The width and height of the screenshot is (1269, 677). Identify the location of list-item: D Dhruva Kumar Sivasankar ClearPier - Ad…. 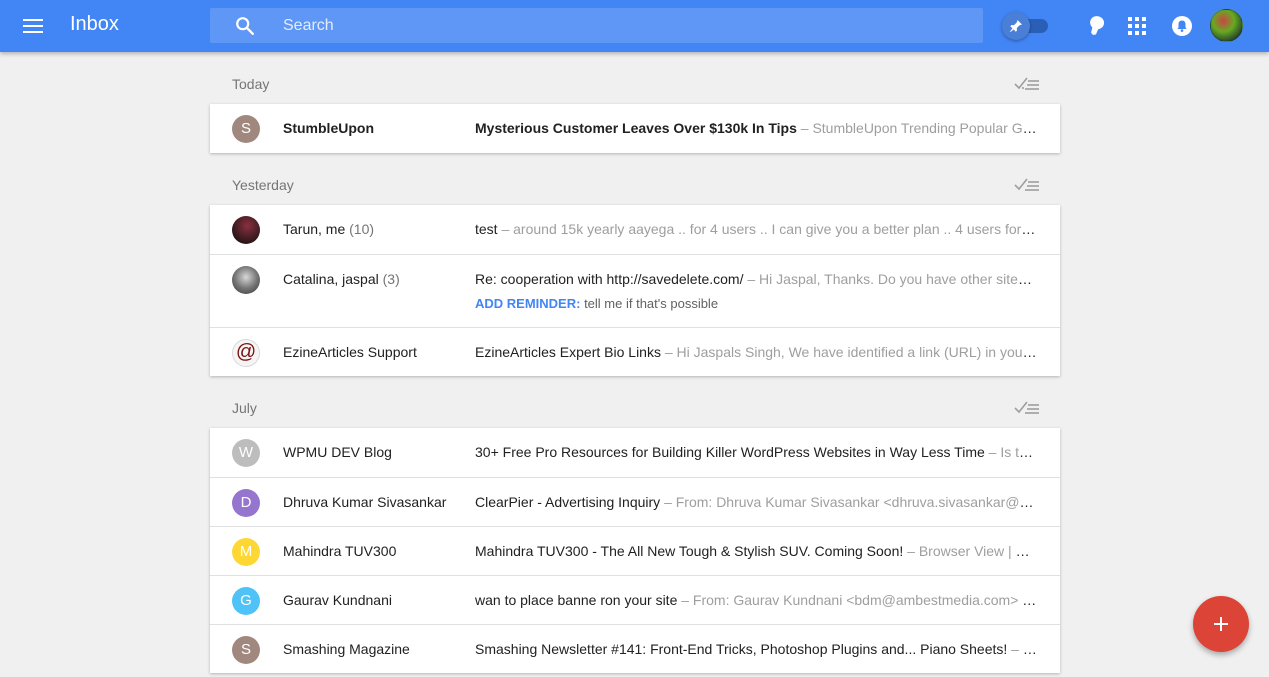
(635, 501).